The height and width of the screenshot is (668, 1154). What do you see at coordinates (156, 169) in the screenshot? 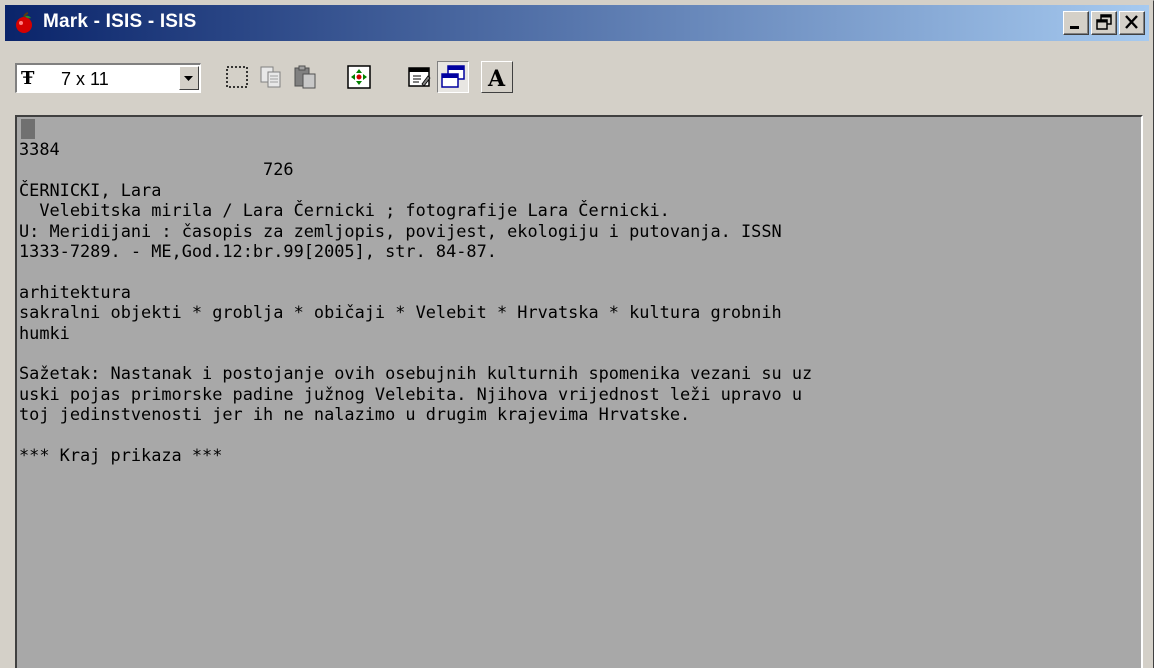
I see `record-line: 726` at bounding box center [156, 169].